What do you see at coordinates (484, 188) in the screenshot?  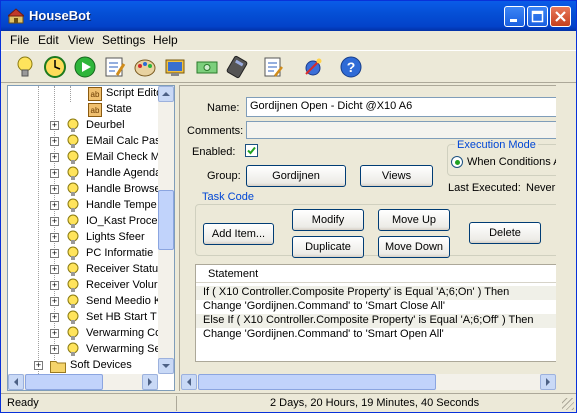 I see `last-executed-label: Last Executed:` at bounding box center [484, 188].